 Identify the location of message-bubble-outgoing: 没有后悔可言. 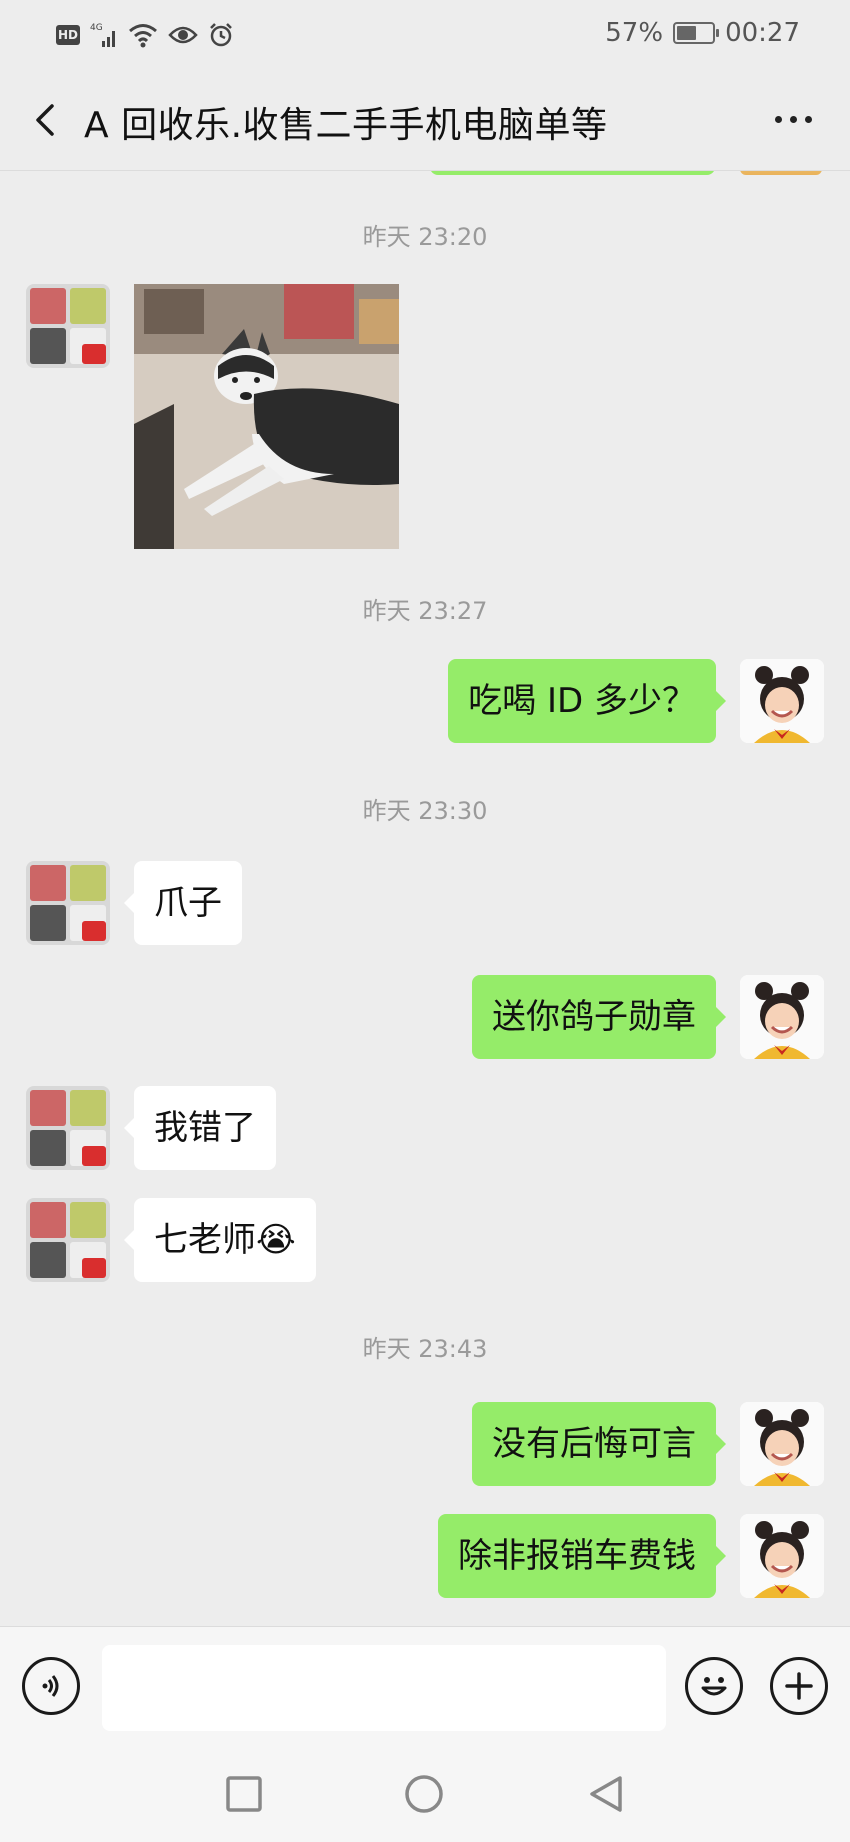
(599, 1444).